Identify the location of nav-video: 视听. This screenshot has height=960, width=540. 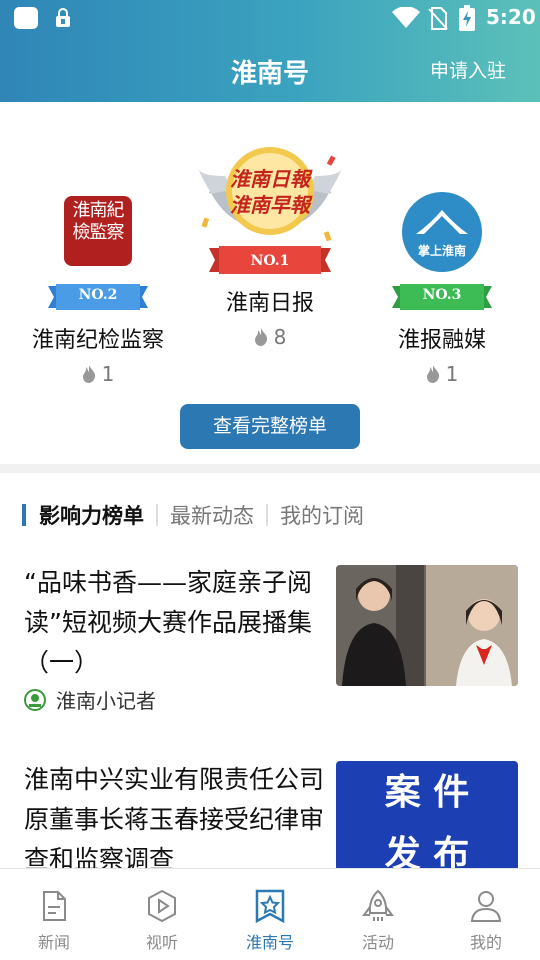
(162, 914).